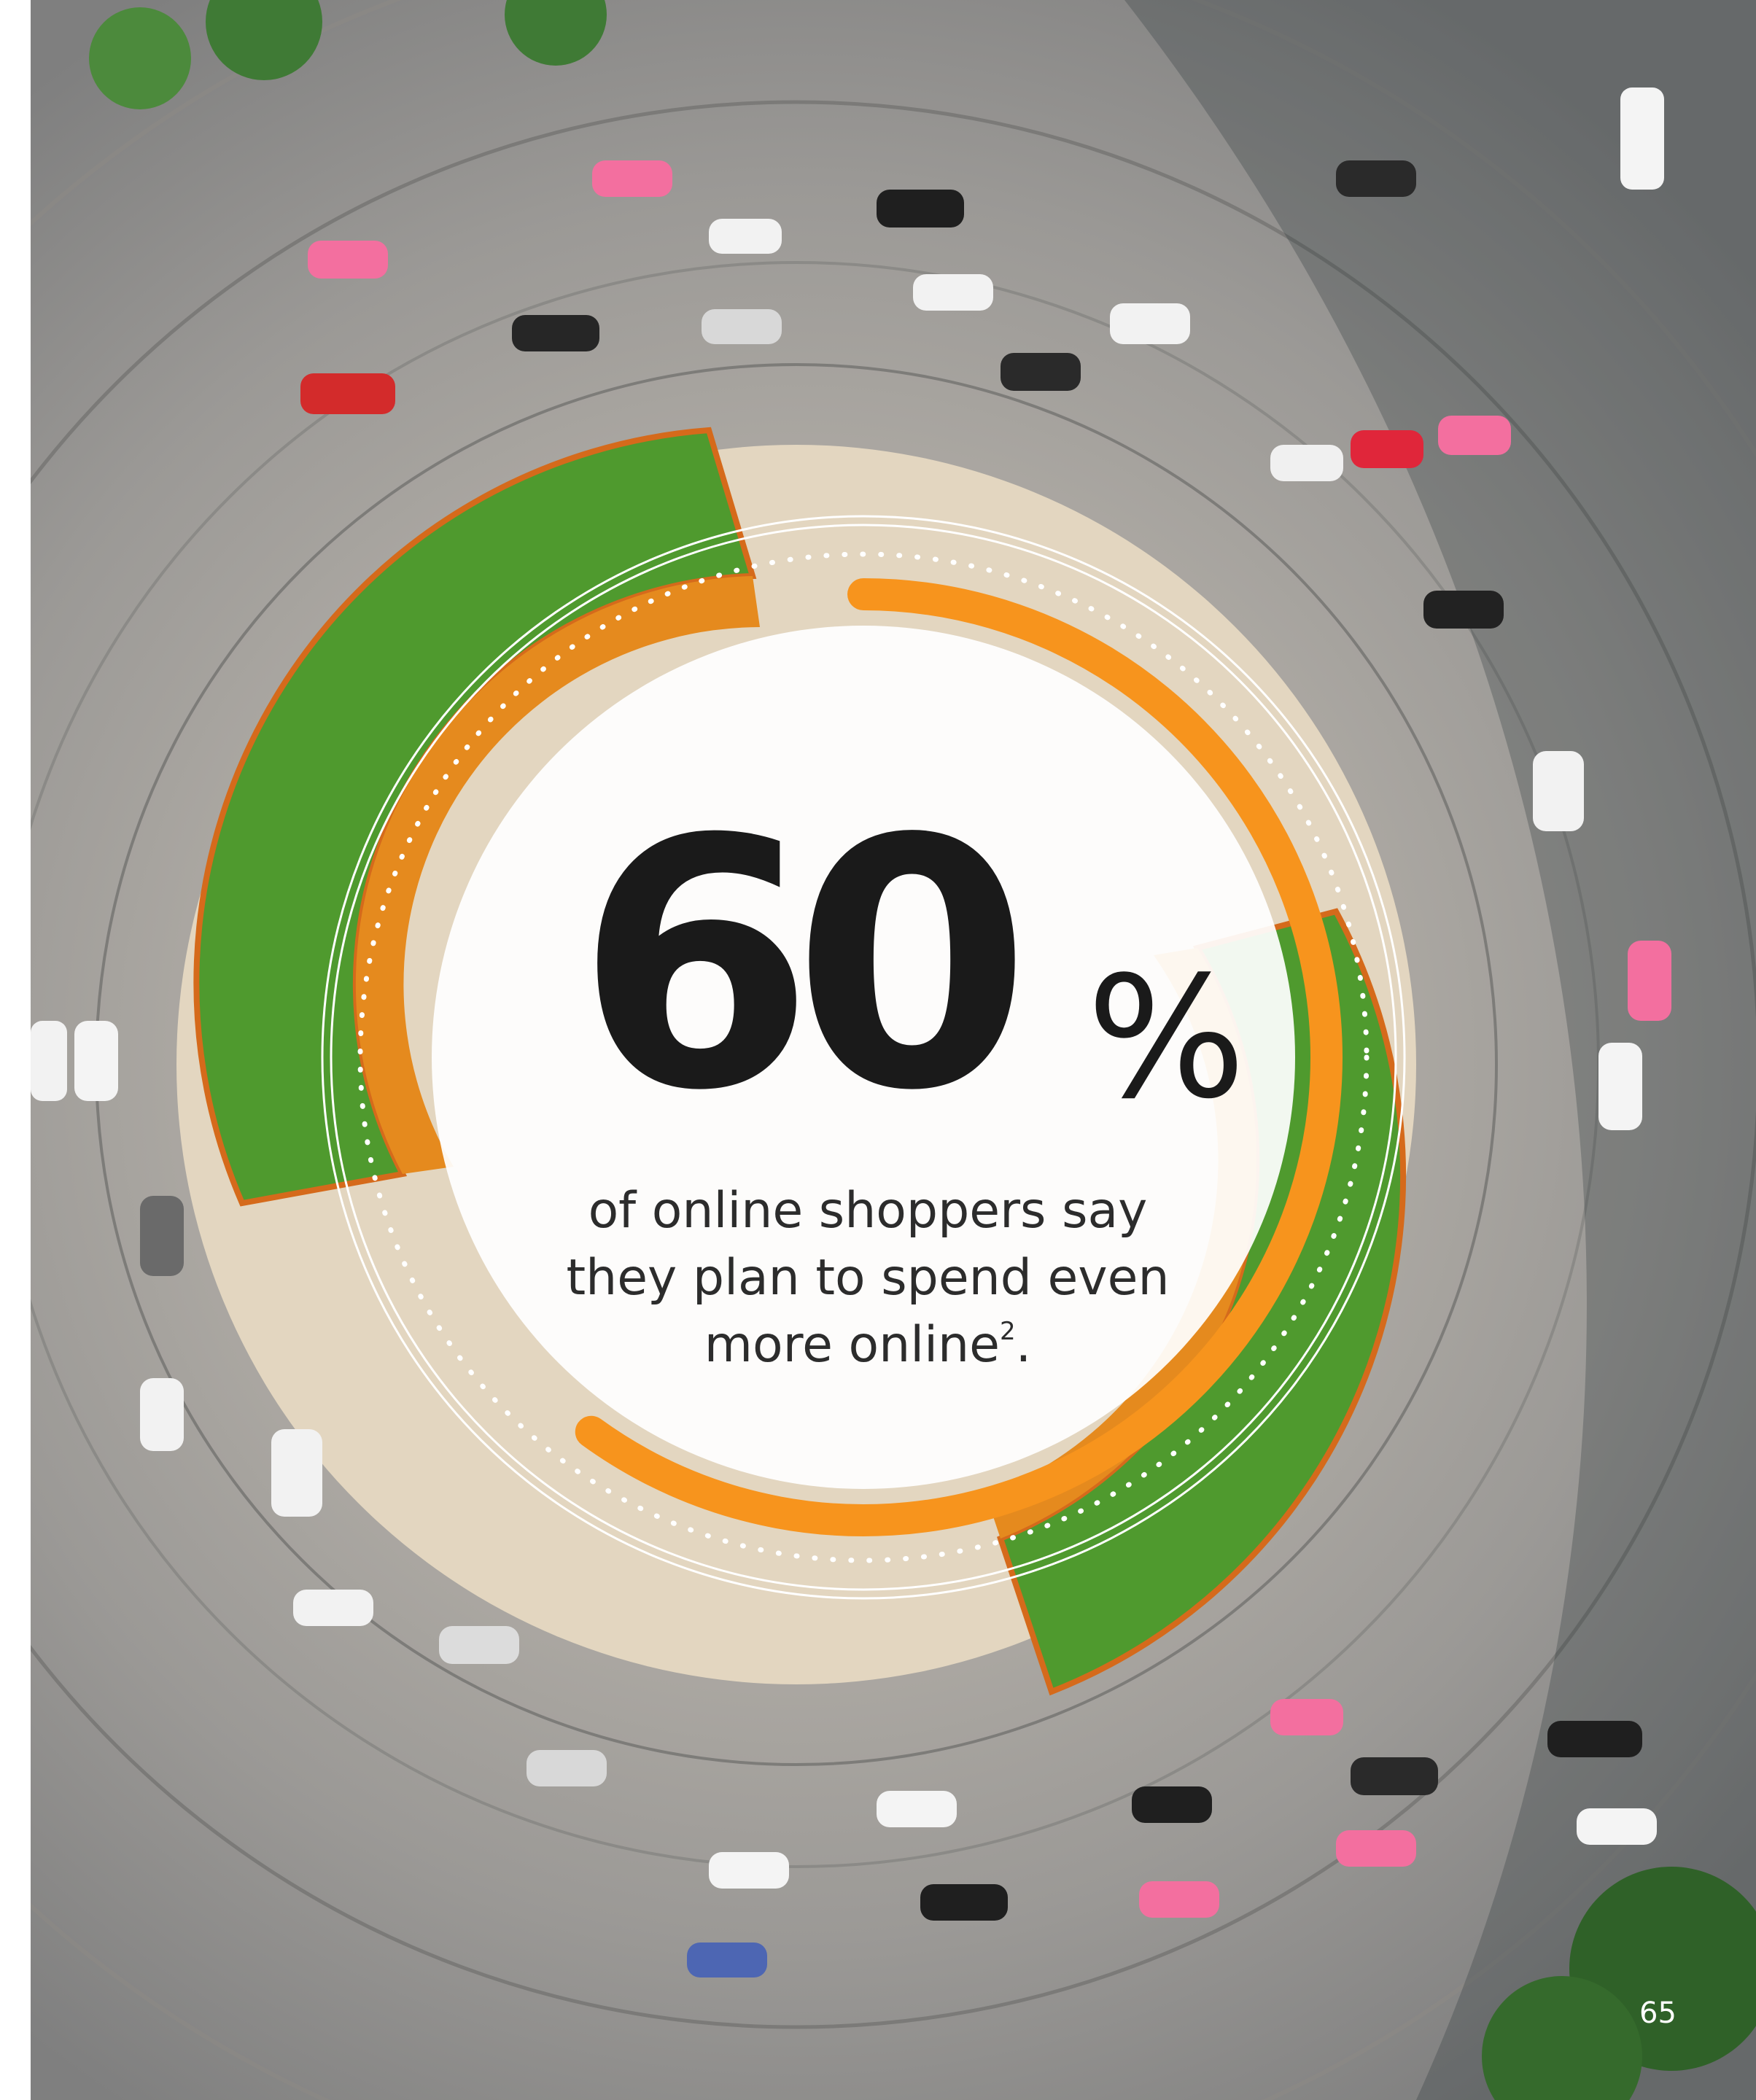 The width and height of the screenshot is (1756, 2100). I want to click on percent-sign: %, so click(1166, 1038).